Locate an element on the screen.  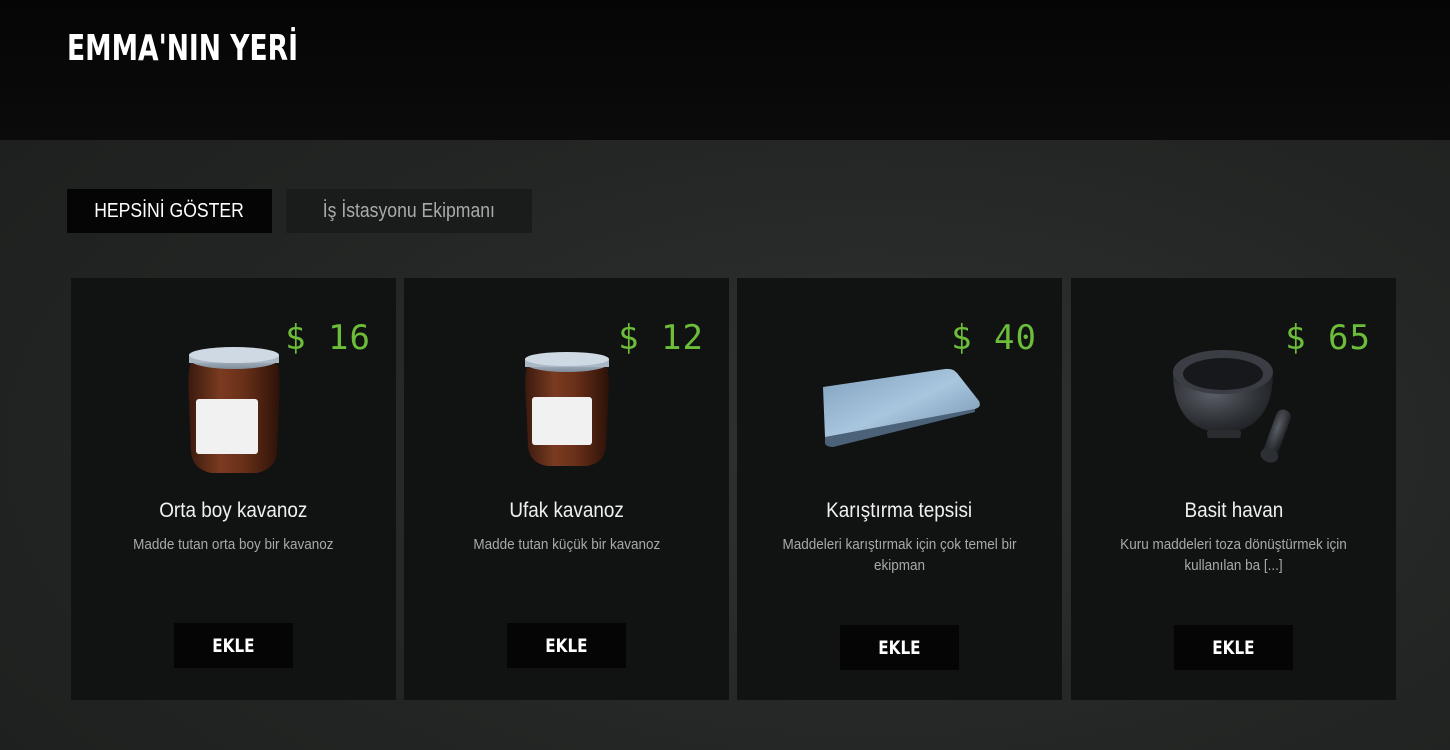
mortar-pestle-icon is located at coordinates (1233, 408).